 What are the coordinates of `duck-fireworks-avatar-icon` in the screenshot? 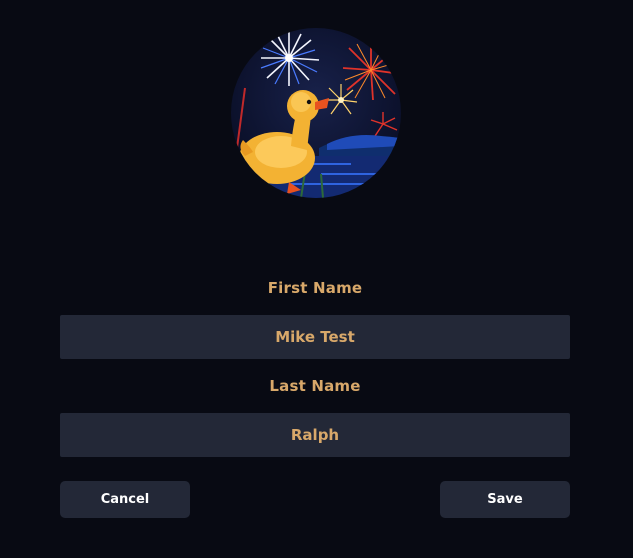 It's located at (316, 113).